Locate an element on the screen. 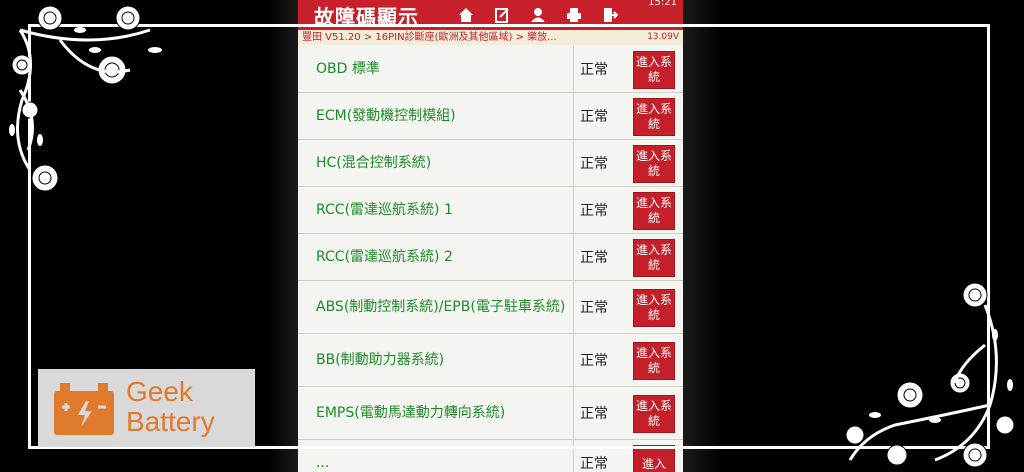 Image resolution: width=1024 pixels, height=472 pixels. enter-system-button: 進入 is located at coordinates (654, 458).